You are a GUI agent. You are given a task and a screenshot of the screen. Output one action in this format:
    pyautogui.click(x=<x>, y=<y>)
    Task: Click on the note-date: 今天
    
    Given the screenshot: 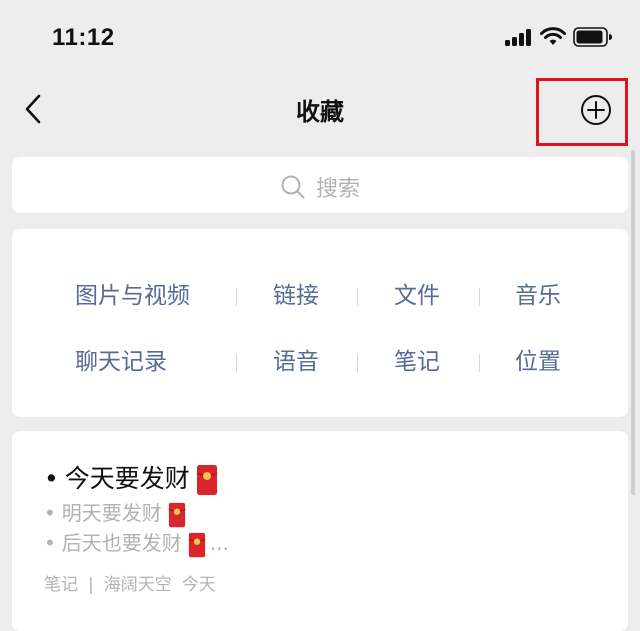 What is the action you would take?
    pyautogui.click(x=198, y=585)
    